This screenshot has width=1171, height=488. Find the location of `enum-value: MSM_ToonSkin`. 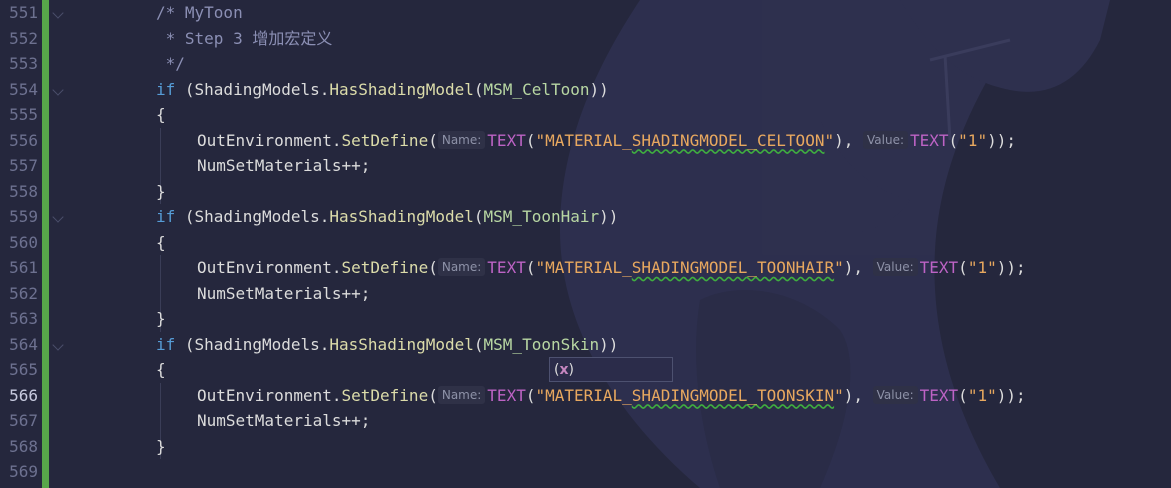

enum-value: MSM_ToonSkin is located at coordinates (541, 344).